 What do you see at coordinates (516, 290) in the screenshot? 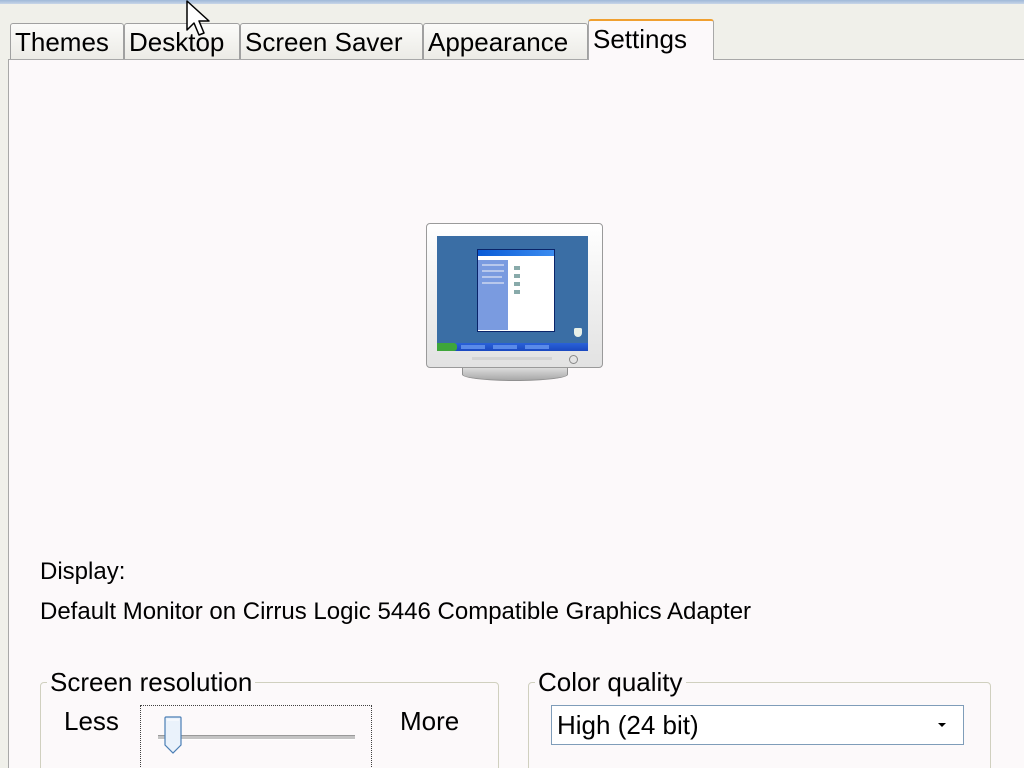
I see `preview-window` at bounding box center [516, 290].